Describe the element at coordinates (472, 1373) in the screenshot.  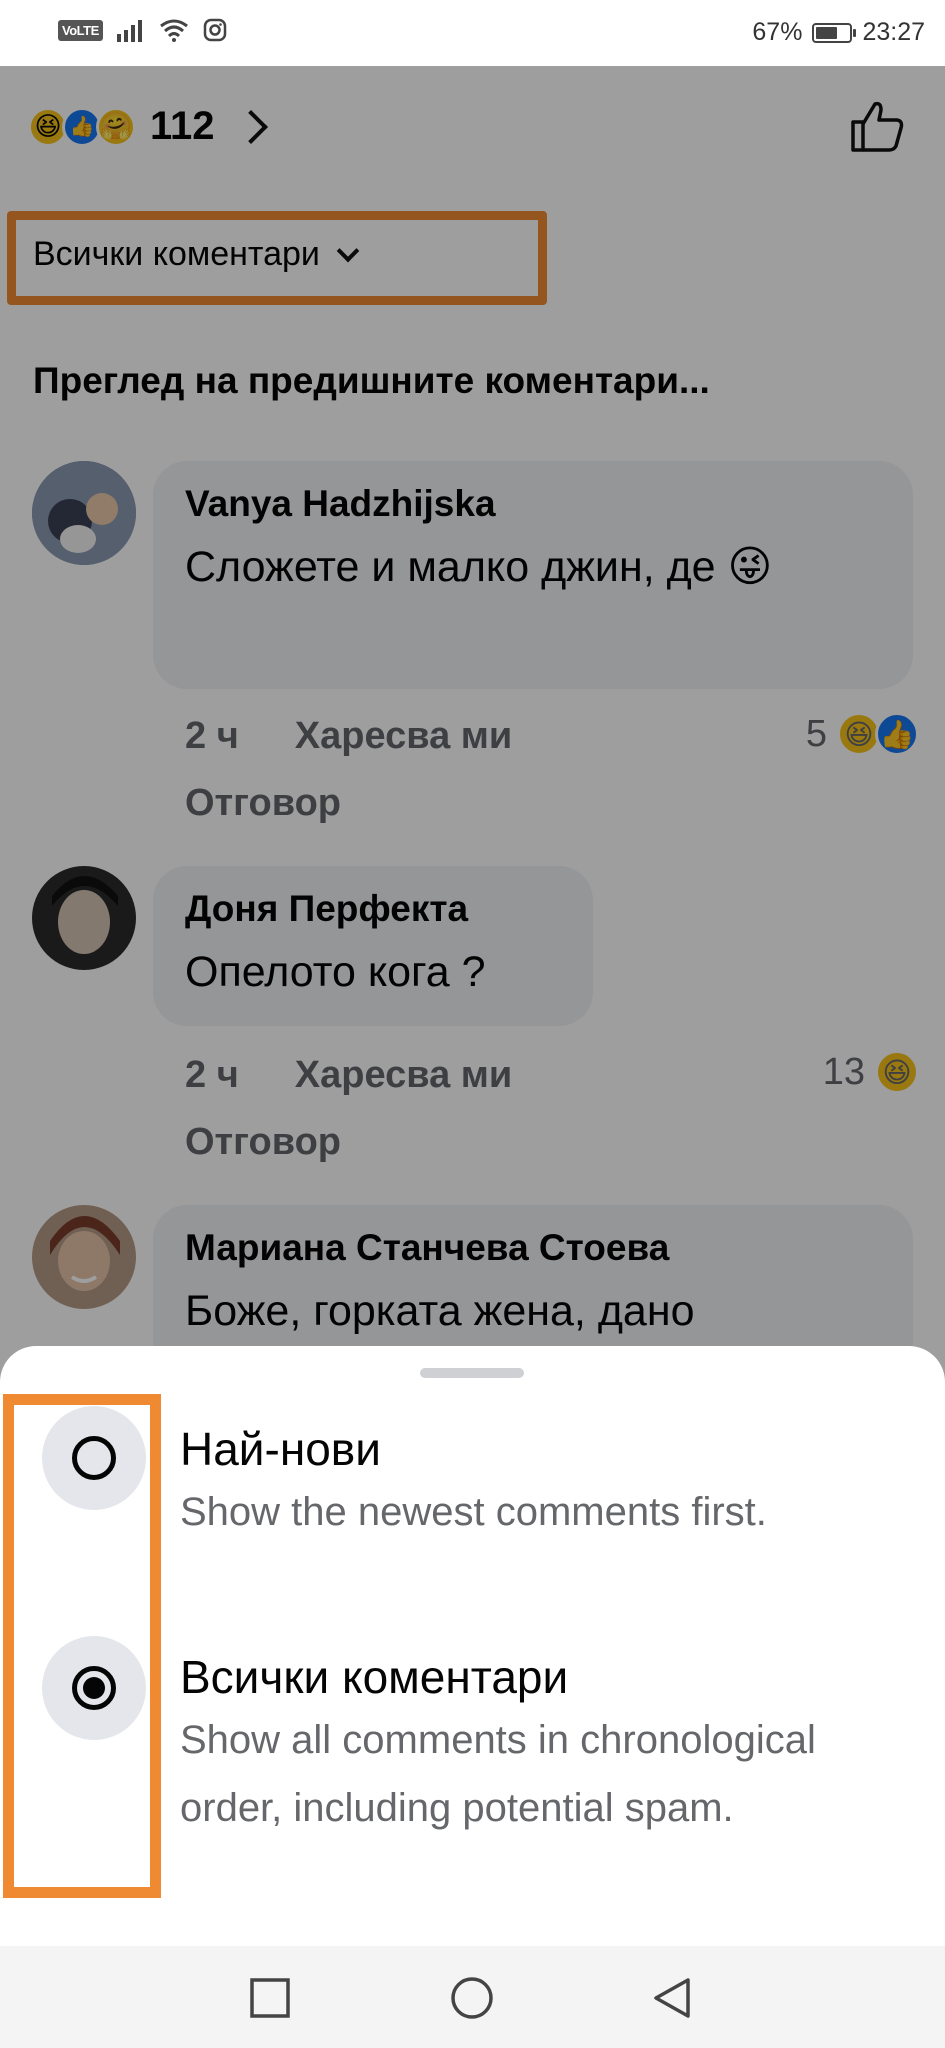
I see `drag-handle` at that location.